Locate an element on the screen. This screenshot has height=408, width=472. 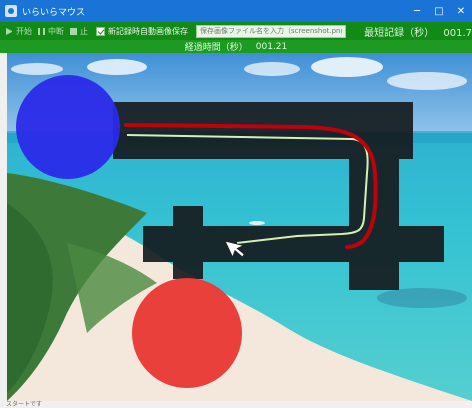
window-controls: ─ □ ✕ is located at coordinates (439, 11).